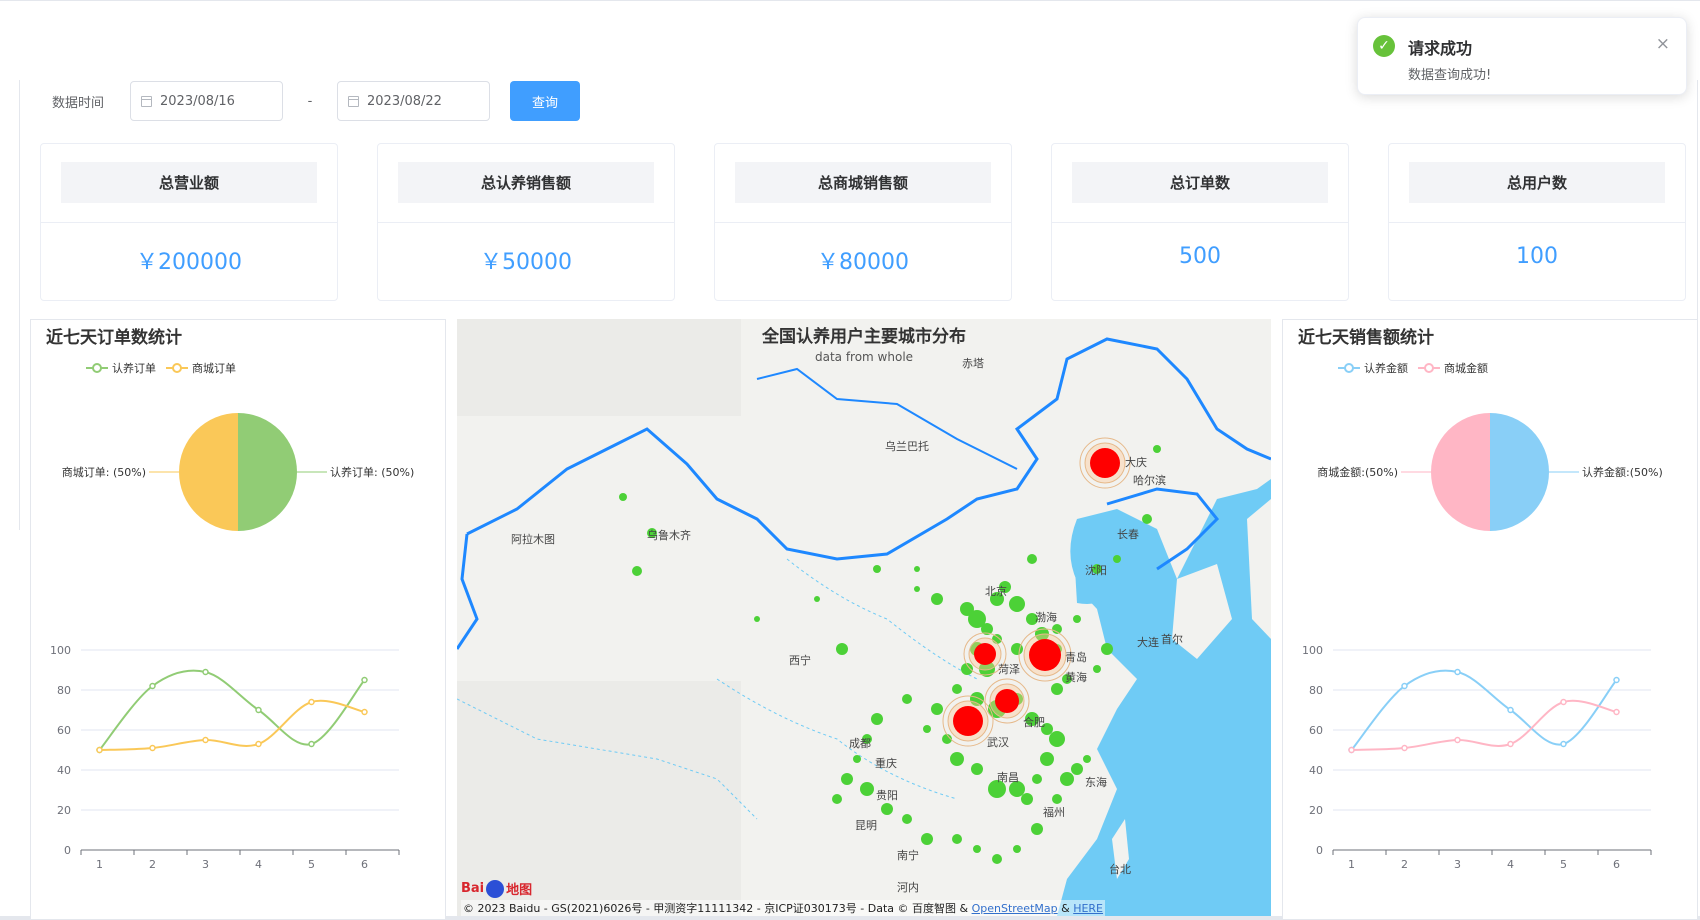 The width and height of the screenshot is (1700, 920). What do you see at coordinates (1096, 782) in the screenshot?
I see `map-city-label: 东海` at bounding box center [1096, 782].